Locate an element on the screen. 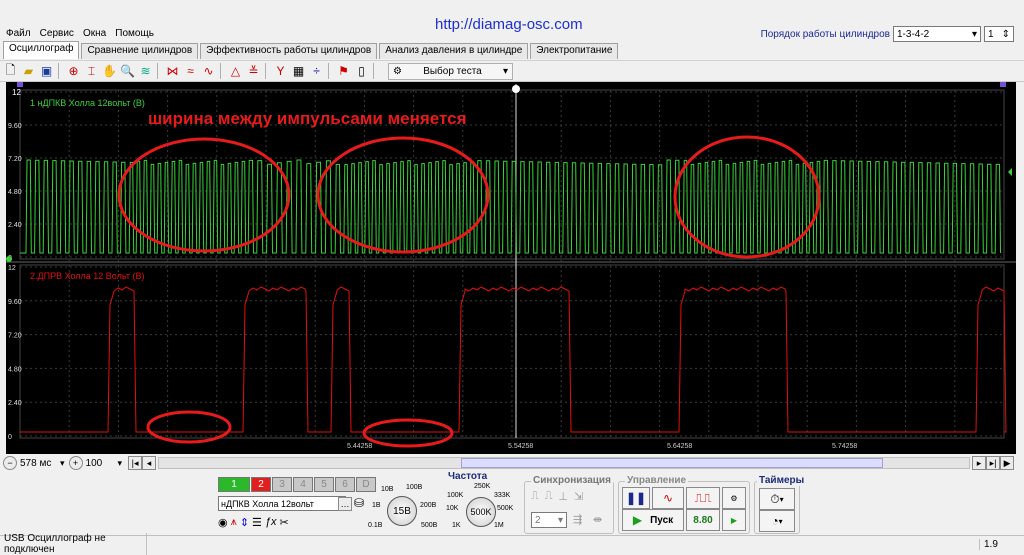 This screenshot has height=555, width=1024. test-select: ⚙ Выбор теста ▾ is located at coordinates (450, 71).